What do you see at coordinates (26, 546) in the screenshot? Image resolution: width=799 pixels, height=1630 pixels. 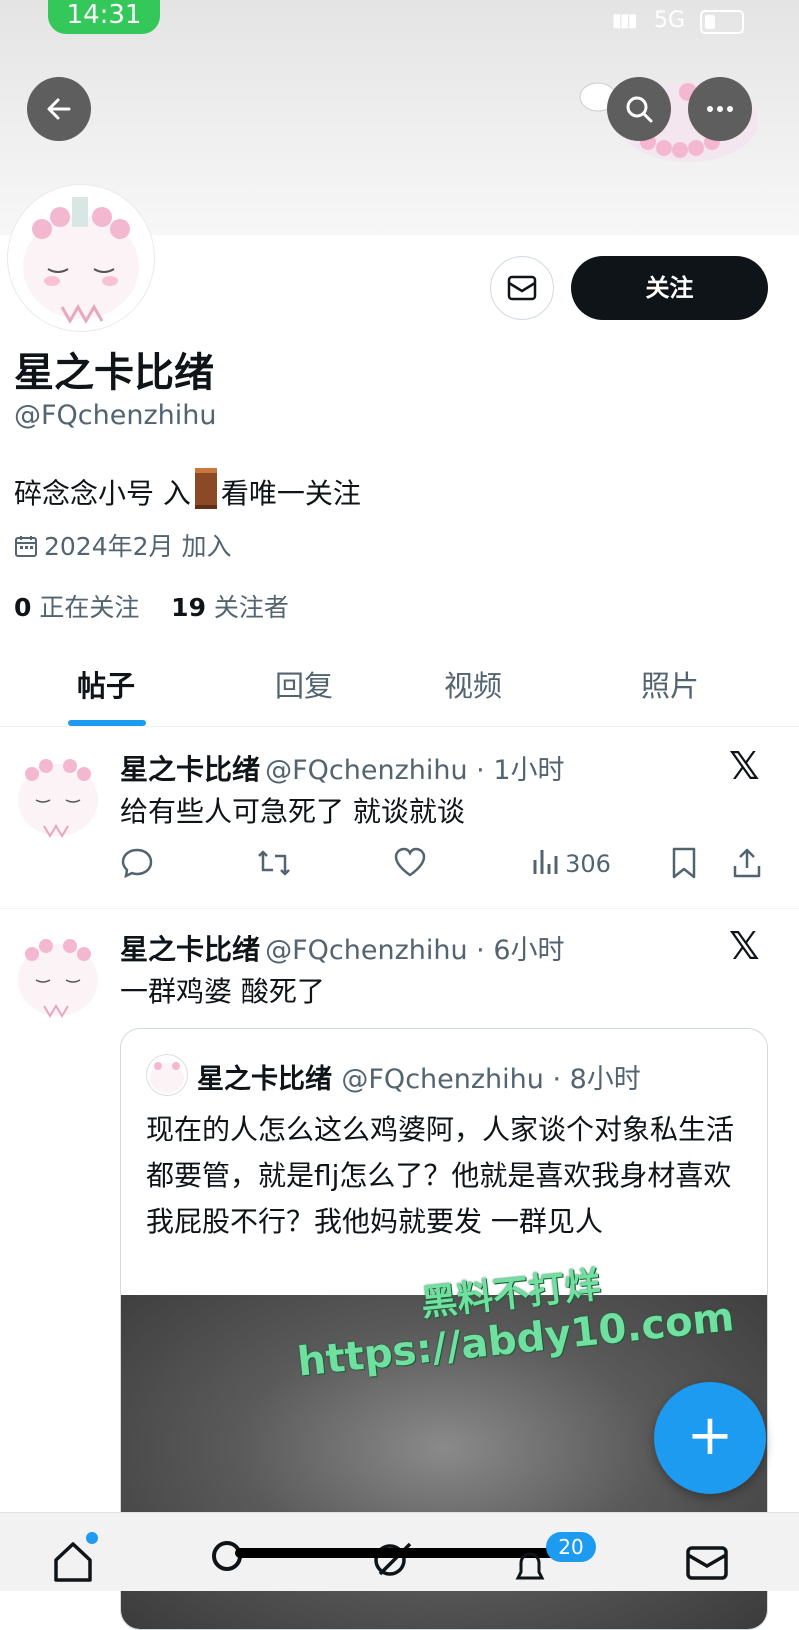 I see `calendar-icon` at bounding box center [26, 546].